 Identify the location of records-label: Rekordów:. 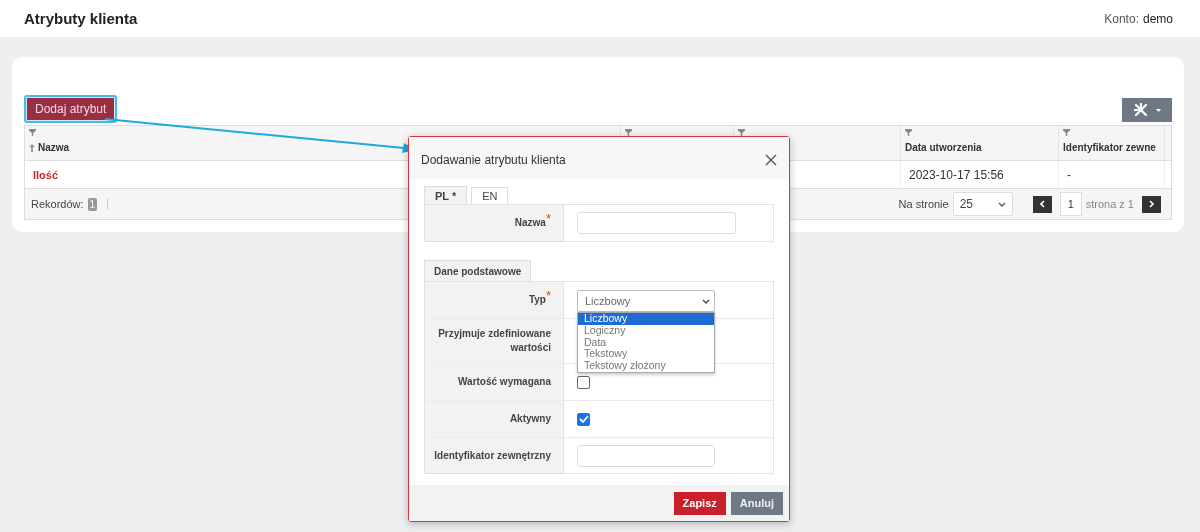
(57, 204).